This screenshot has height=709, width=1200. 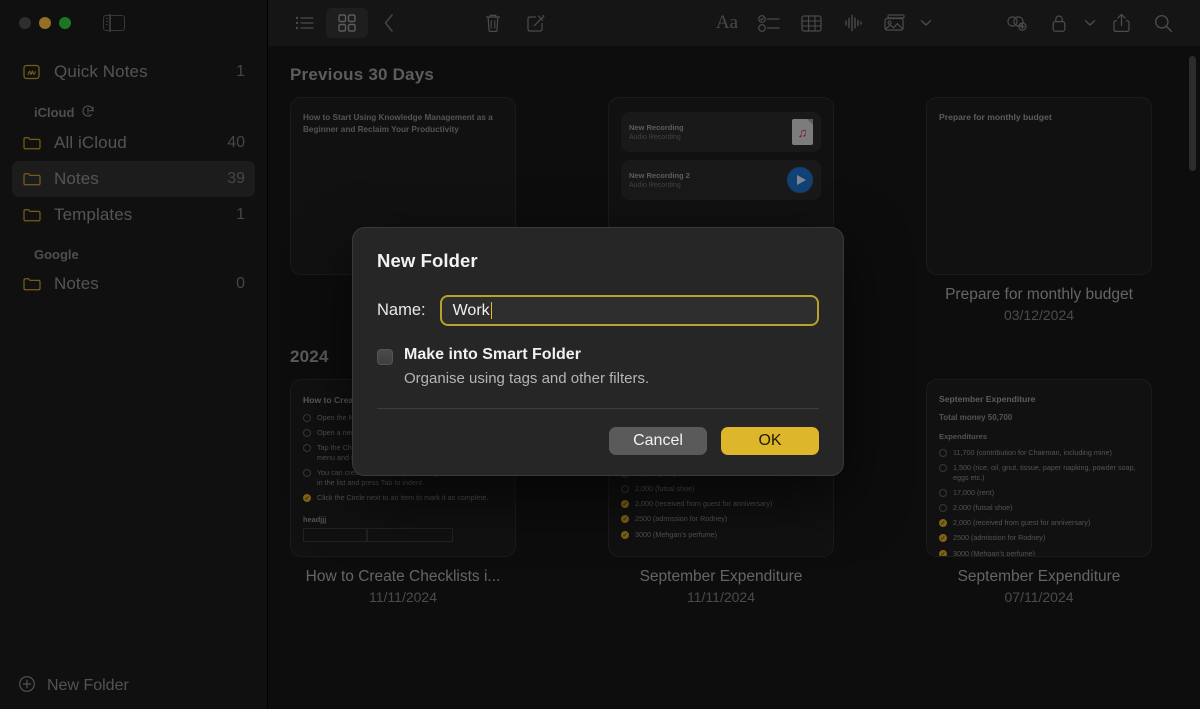 I want to click on smart-folder-checkbox, so click(x=385, y=357).